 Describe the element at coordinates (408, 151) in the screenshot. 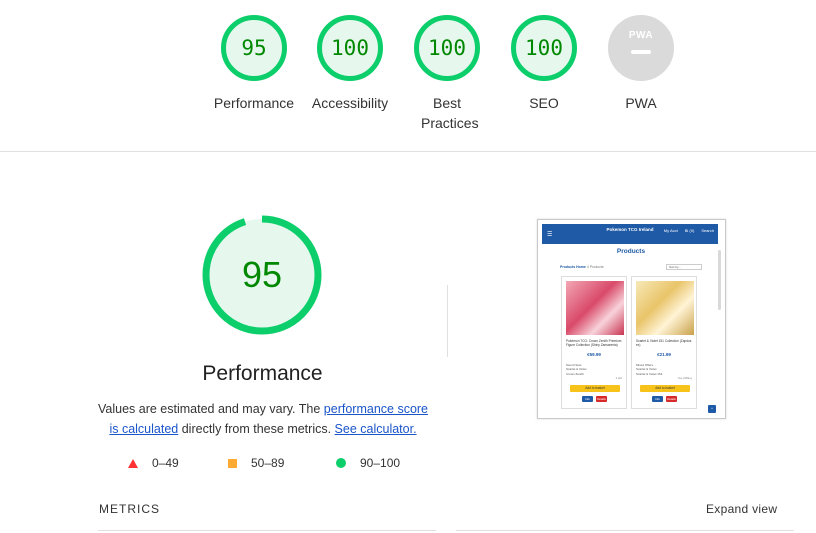

I see `header-divider` at that location.